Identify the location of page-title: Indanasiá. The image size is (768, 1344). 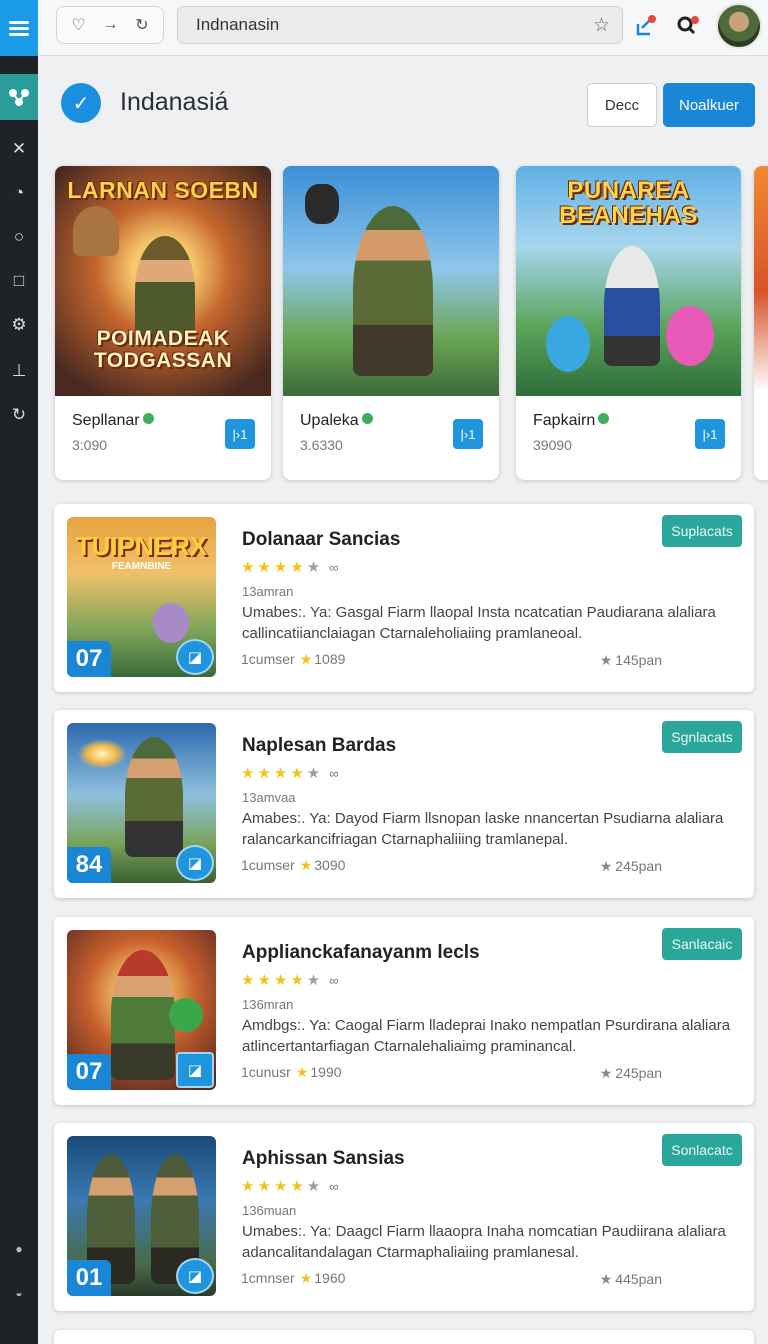
(174, 102).